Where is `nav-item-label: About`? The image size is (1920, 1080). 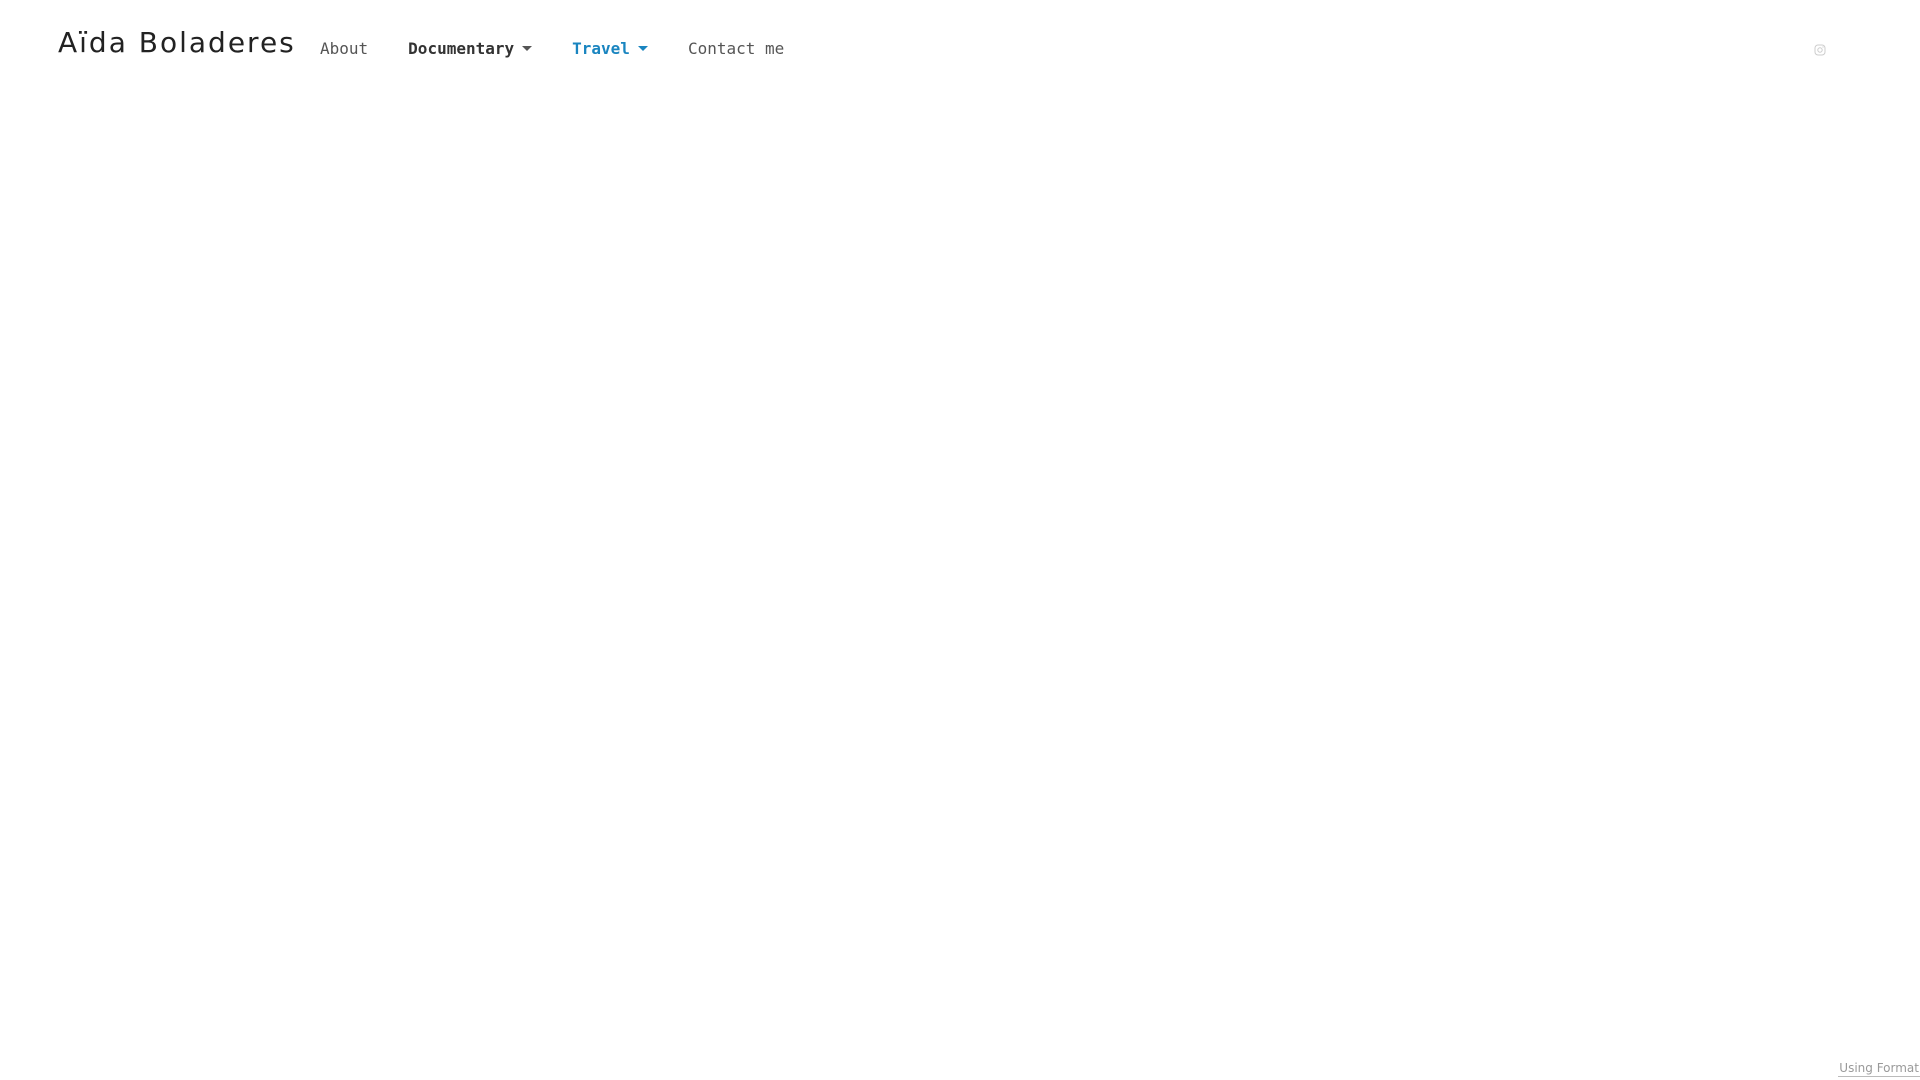
nav-item-label: About is located at coordinates (344, 48).